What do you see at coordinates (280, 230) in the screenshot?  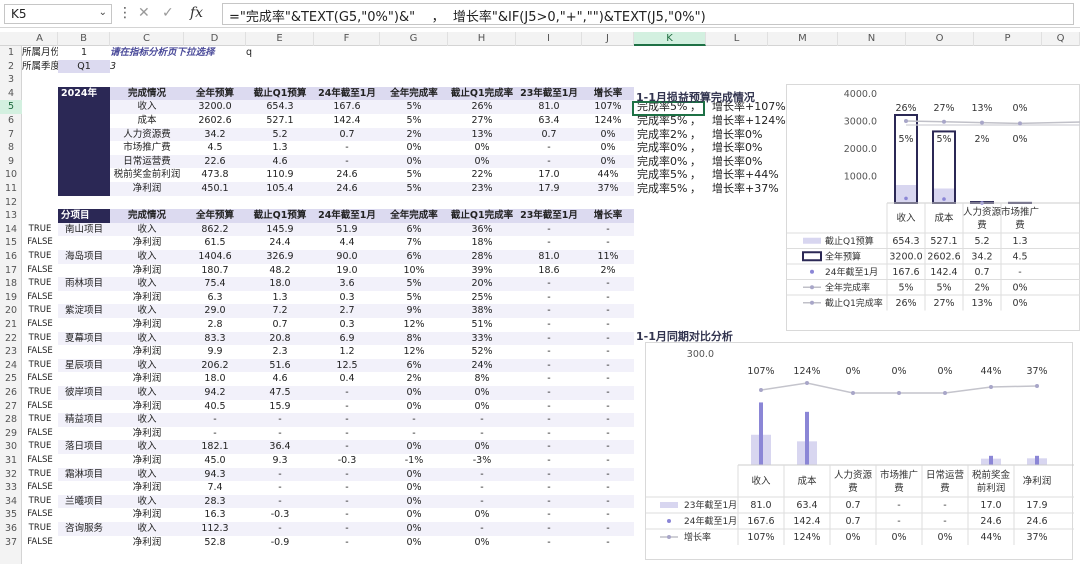 I see `table2-value: 145.9` at bounding box center [280, 230].